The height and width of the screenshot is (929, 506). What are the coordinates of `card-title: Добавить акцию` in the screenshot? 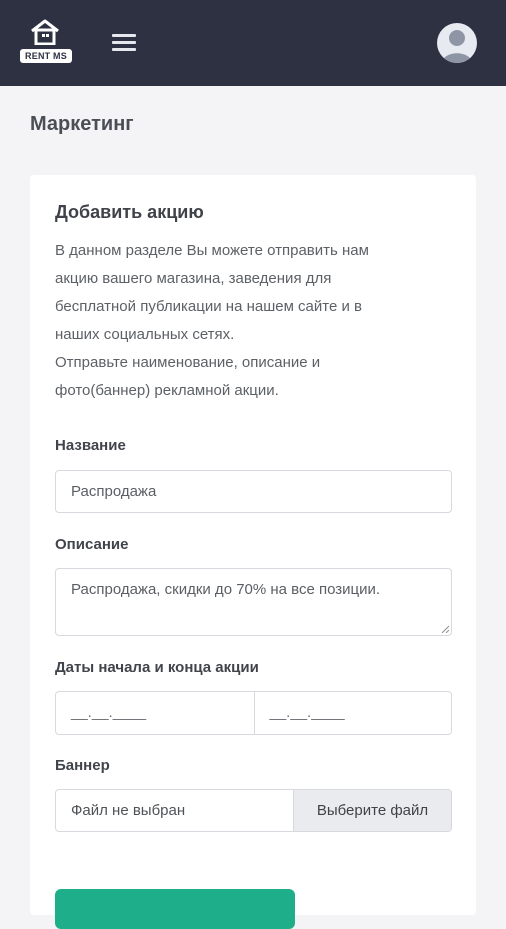 It's located at (129, 212).